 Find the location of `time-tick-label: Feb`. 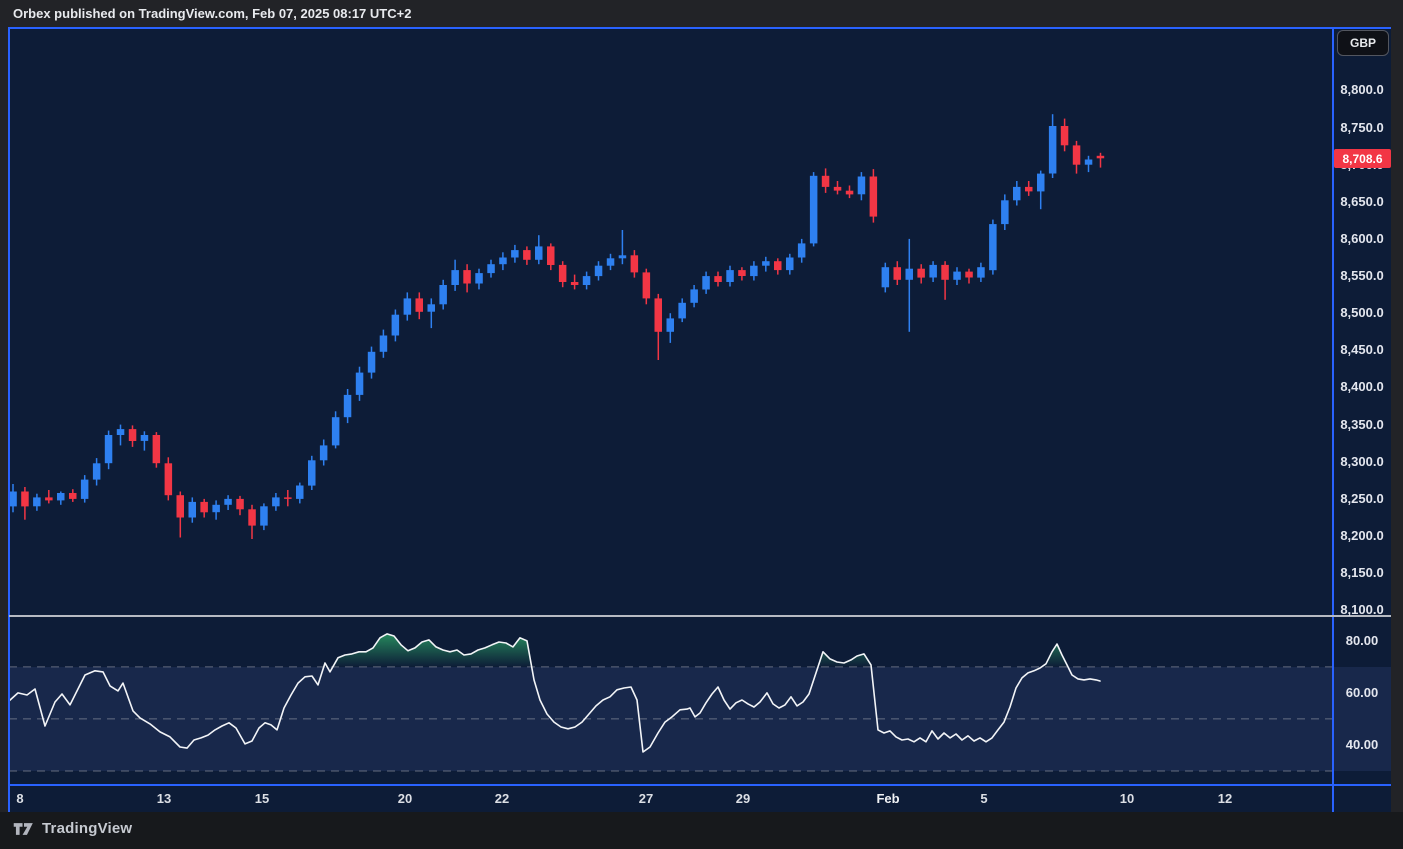

time-tick-label: Feb is located at coordinates (888, 798).